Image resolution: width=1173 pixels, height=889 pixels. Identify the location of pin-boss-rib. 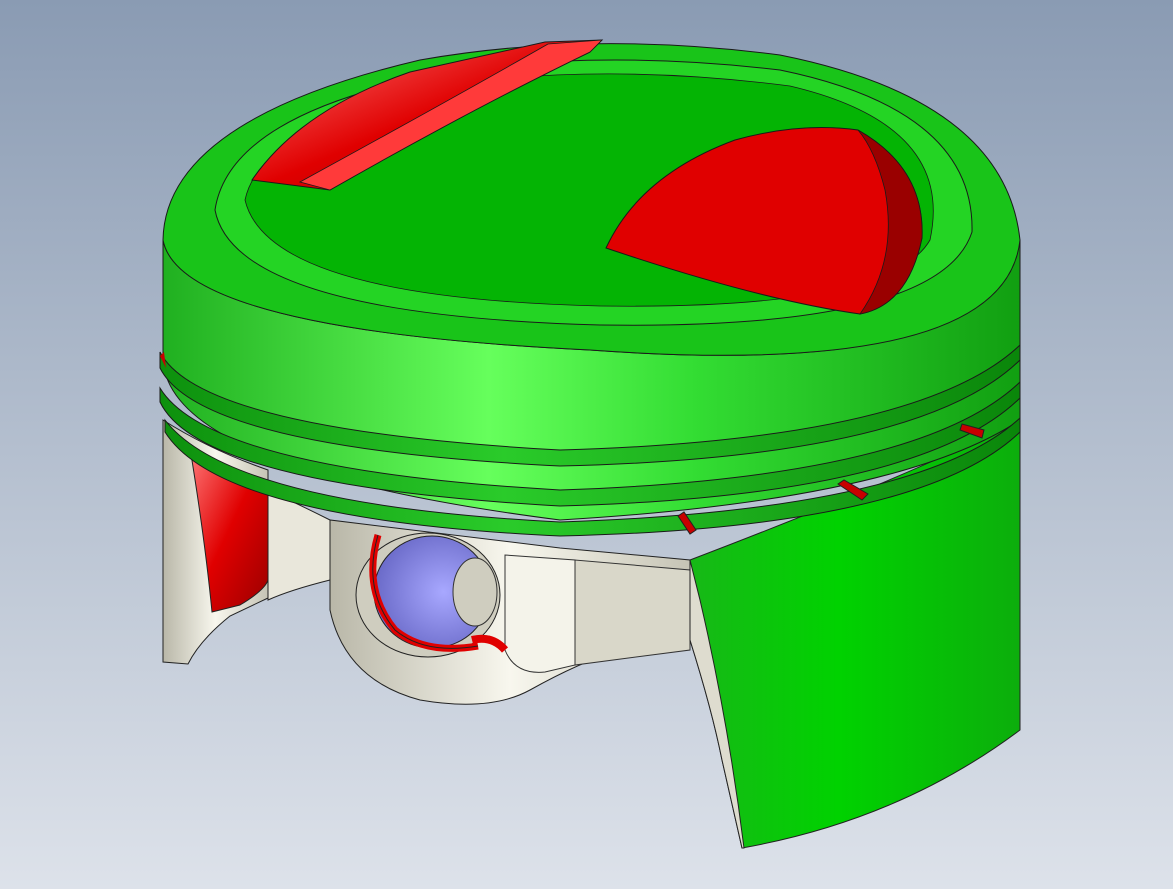
(540, 613).